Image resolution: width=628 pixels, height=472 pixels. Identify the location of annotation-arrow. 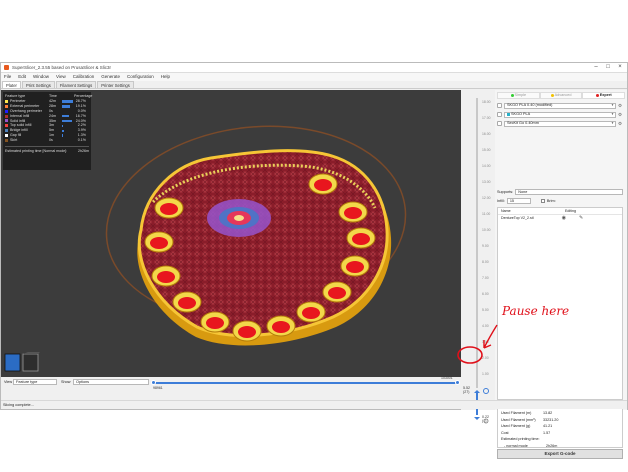
(490, 336).